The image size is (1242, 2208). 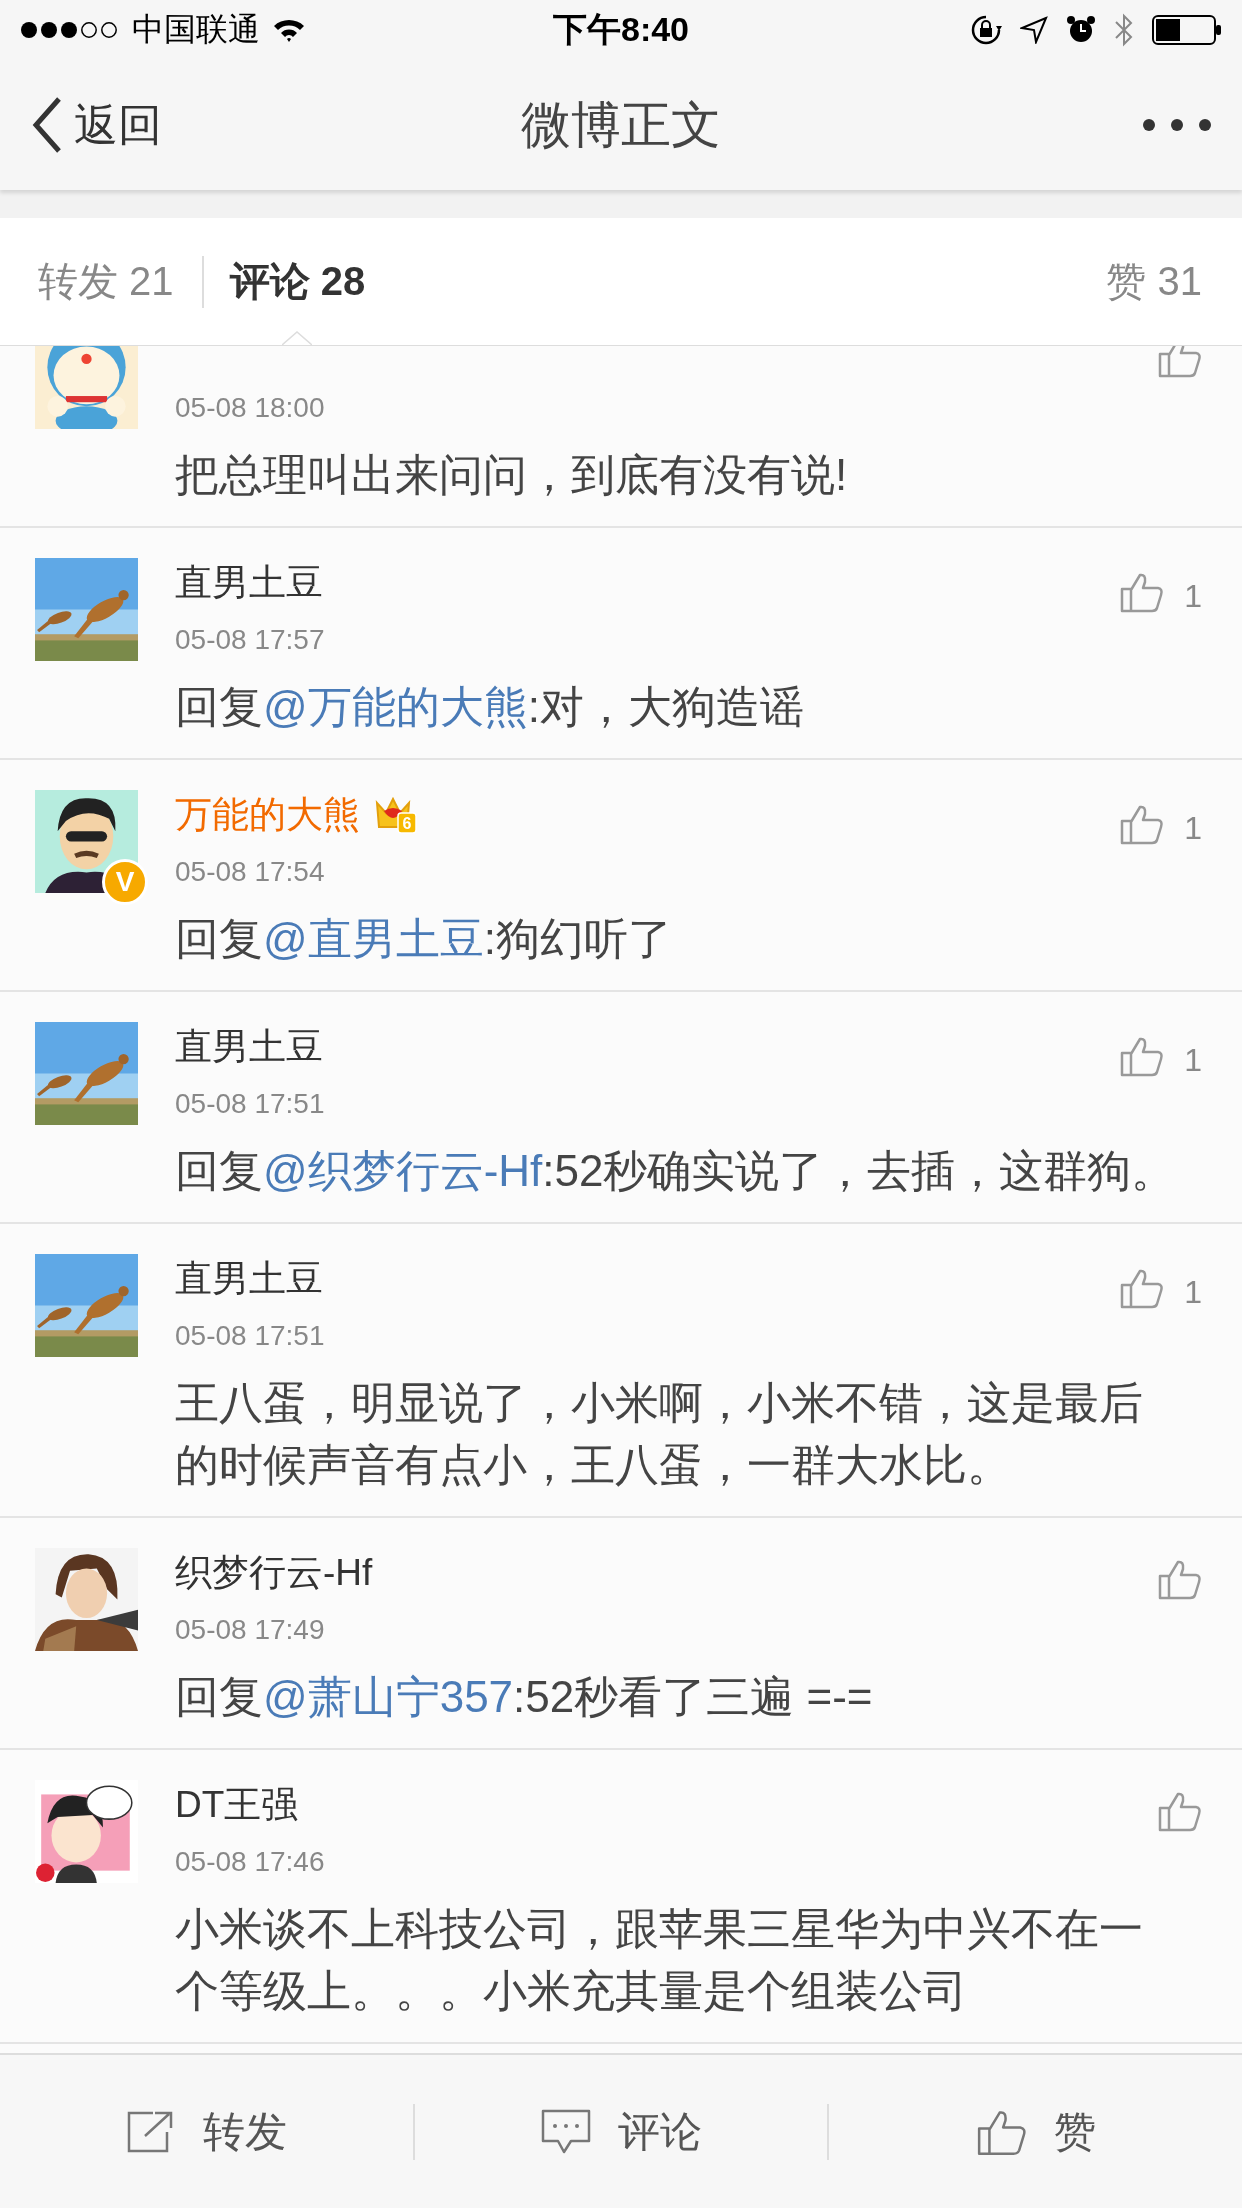 I want to click on comment-date: 05-08 17:57, so click(x=250, y=640).